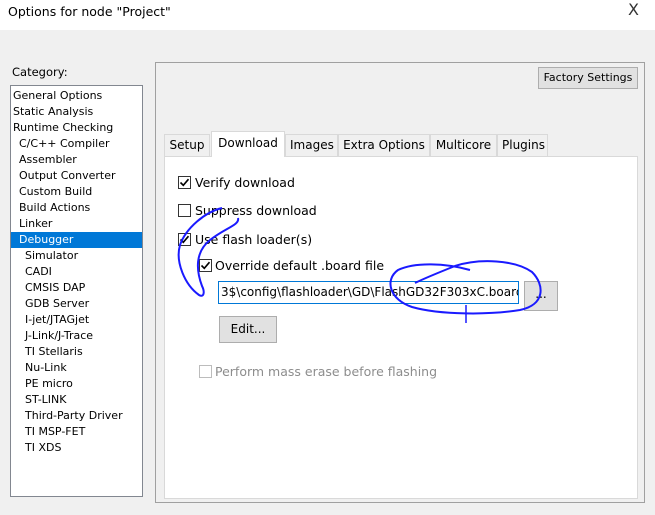  Describe the element at coordinates (248, 144) in the screenshot. I see `tab-download: Download` at that location.